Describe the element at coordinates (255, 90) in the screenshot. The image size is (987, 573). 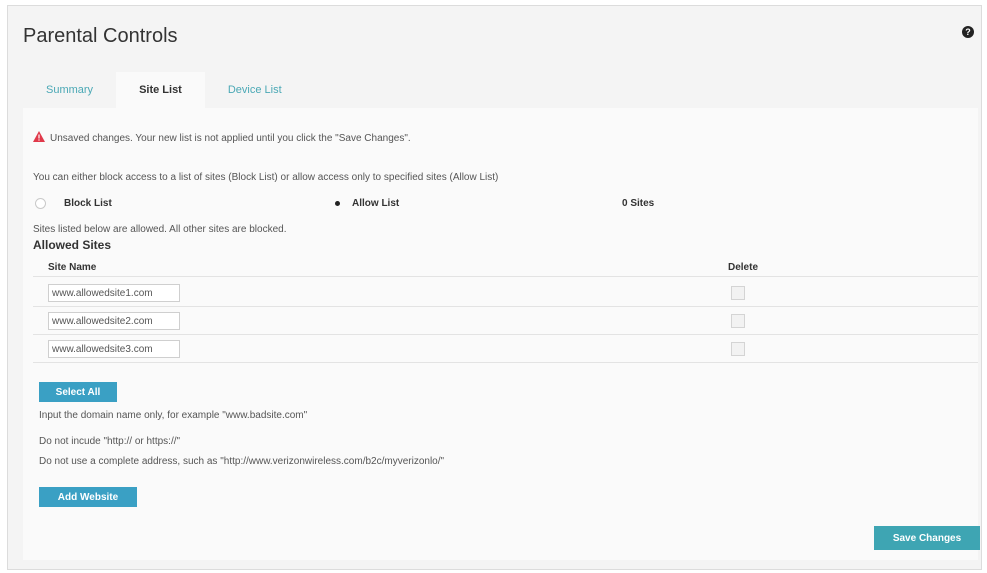
I see `tab-device-list: Device List` at that location.